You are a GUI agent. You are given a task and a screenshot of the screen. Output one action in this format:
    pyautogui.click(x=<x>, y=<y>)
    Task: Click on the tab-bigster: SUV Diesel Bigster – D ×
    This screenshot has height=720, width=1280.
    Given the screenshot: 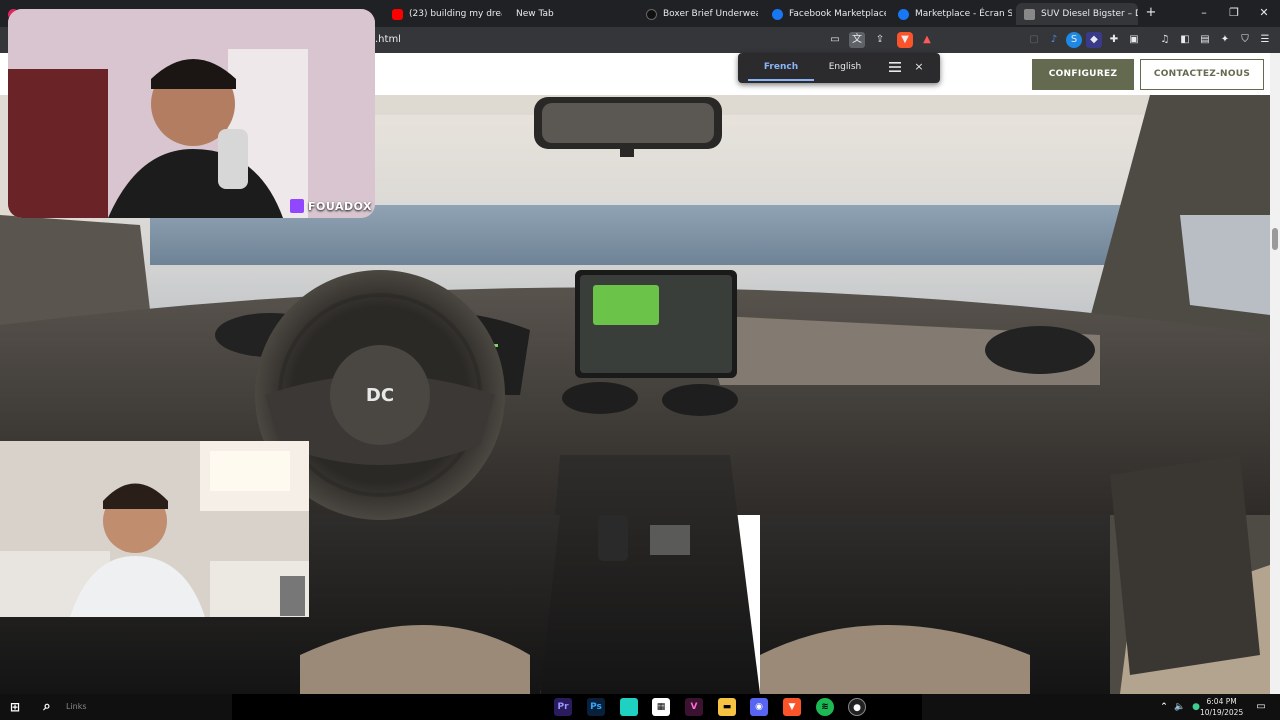 What is the action you would take?
    pyautogui.click(x=1077, y=14)
    